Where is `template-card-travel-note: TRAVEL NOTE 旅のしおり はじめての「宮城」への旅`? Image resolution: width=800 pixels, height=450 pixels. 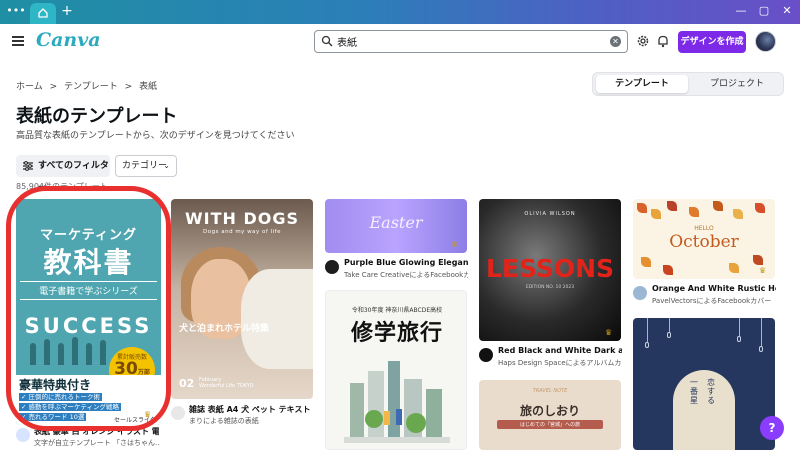
template-card-travel-note: TRAVEL NOTE 旅のしおり はじめての「宮城」への旅 is located at coordinates (550, 415).